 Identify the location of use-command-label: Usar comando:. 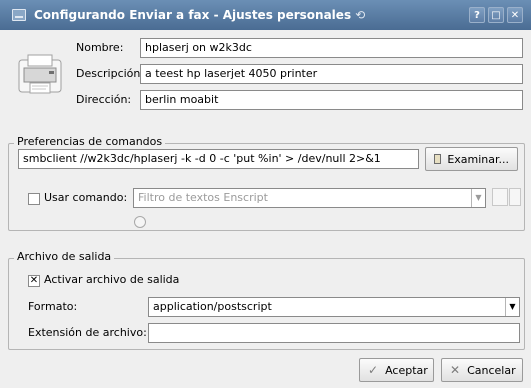
(86, 197).